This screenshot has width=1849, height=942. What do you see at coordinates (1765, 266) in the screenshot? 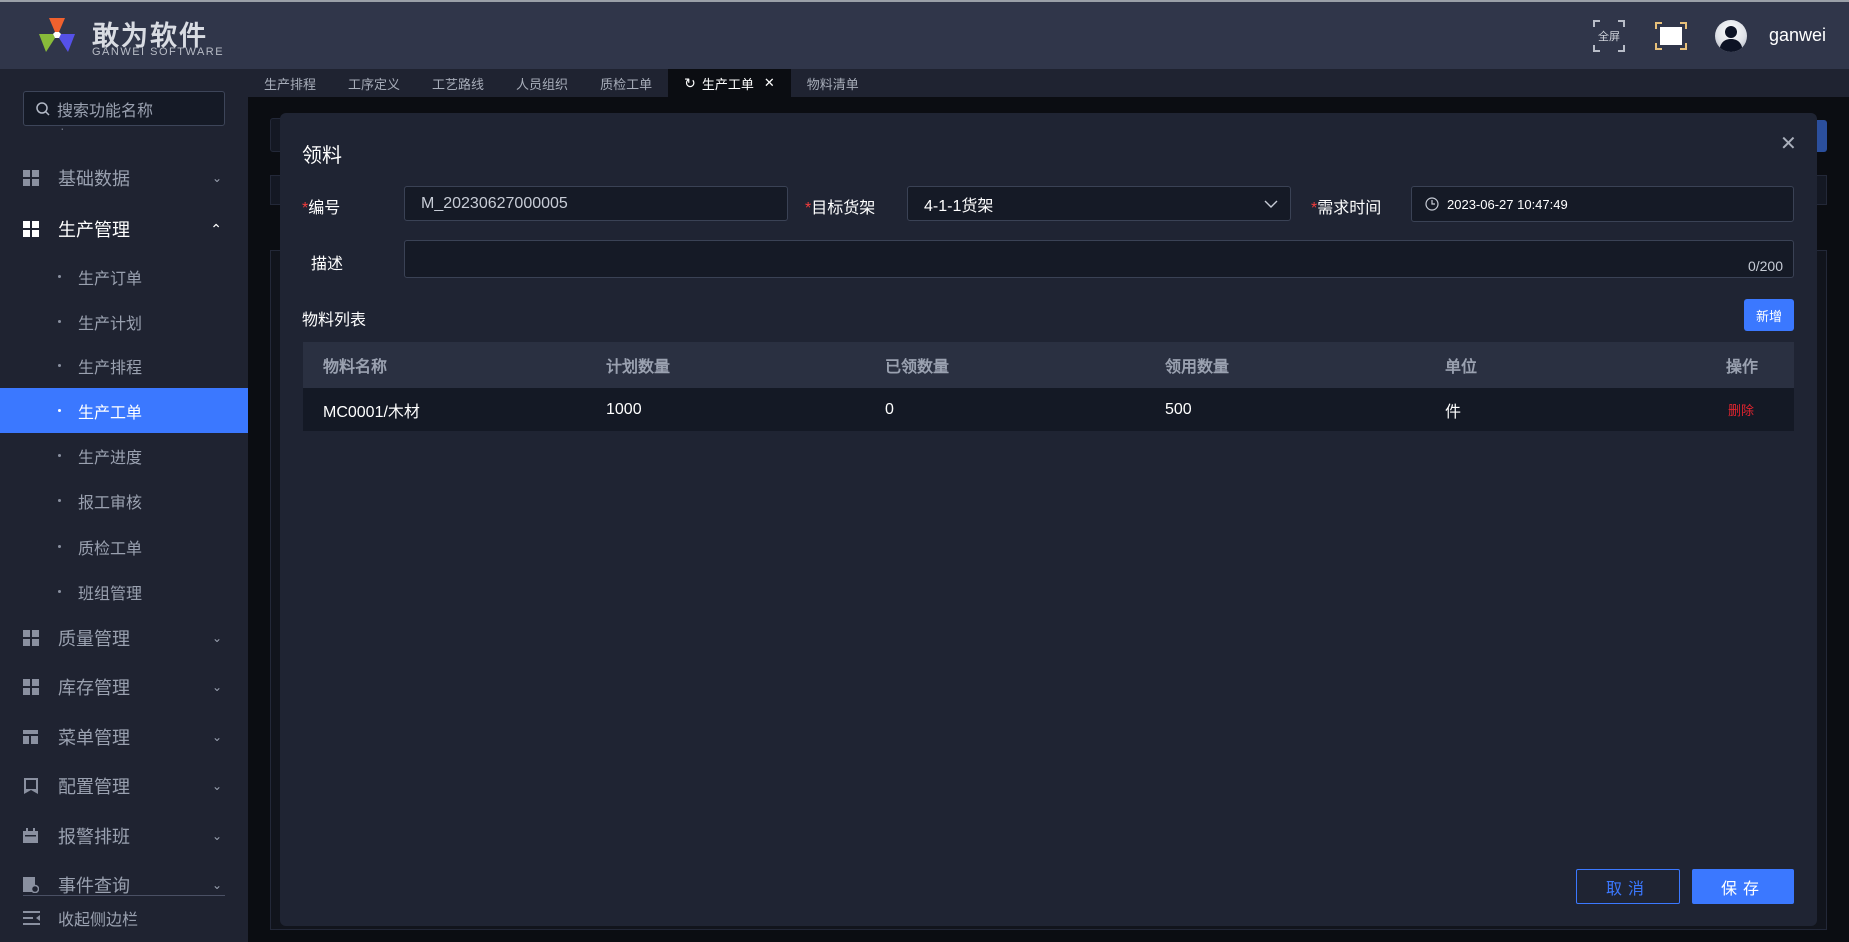
I see `char-counter: 0/200` at bounding box center [1765, 266].